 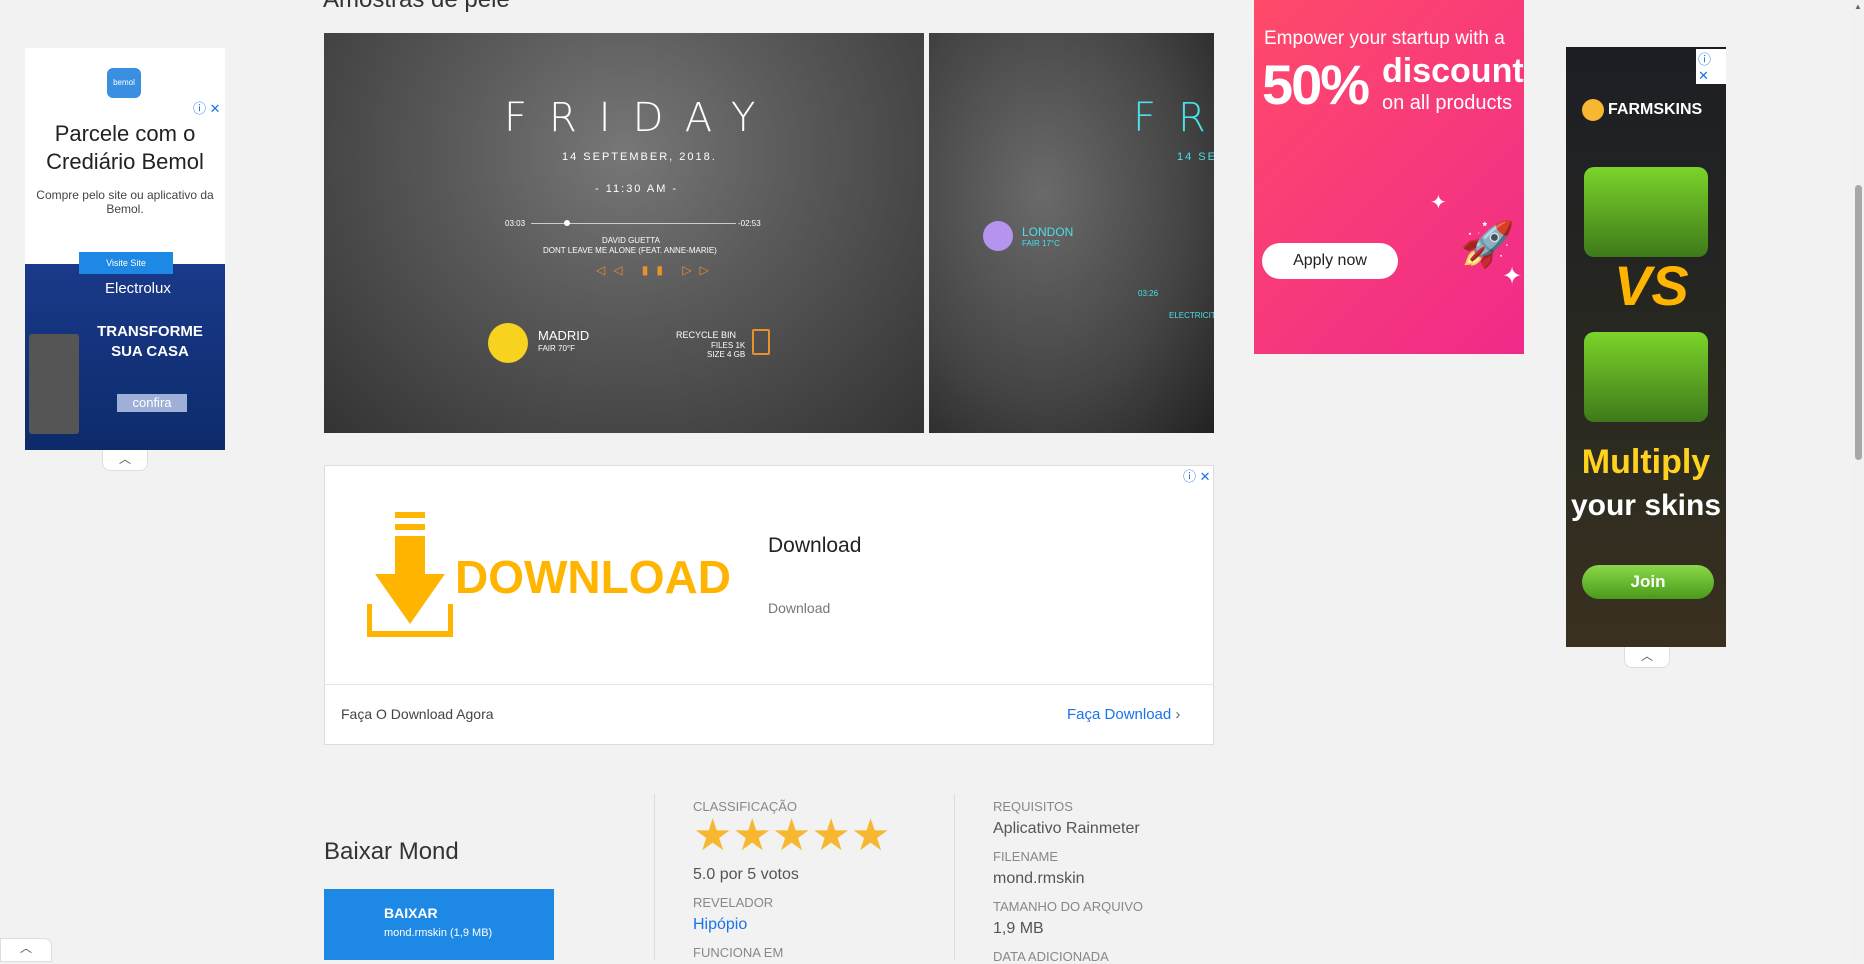 What do you see at coordinates (417, 714) in the screenshot?
I see `ad-footer-text: Faça O Download Agora` at bounding box center [417, 714].